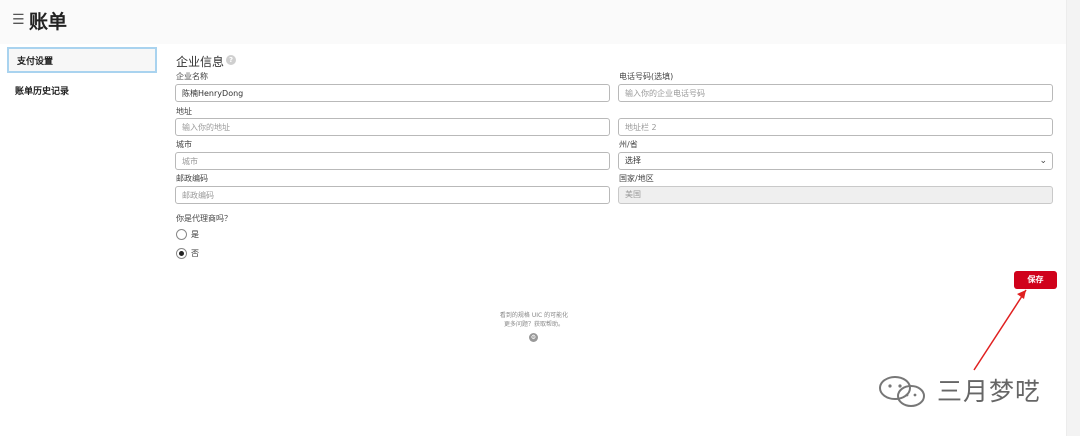  Describe the element at coordinates (835, 195) in the screenshot. I see `country-field: 美国` at that location.